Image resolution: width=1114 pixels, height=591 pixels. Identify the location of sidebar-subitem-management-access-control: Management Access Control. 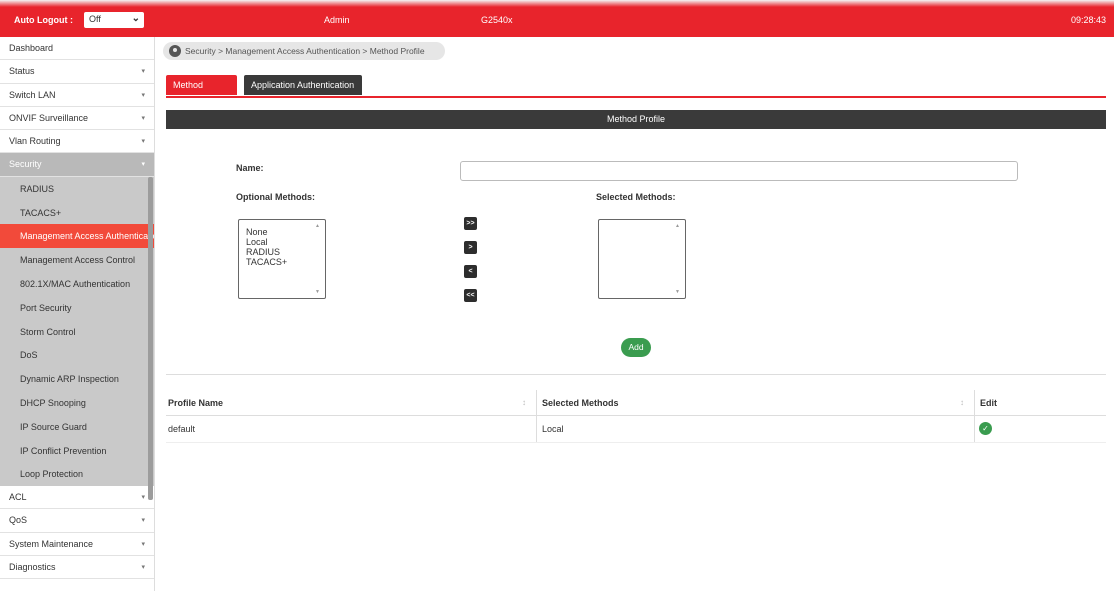
(77, 260).